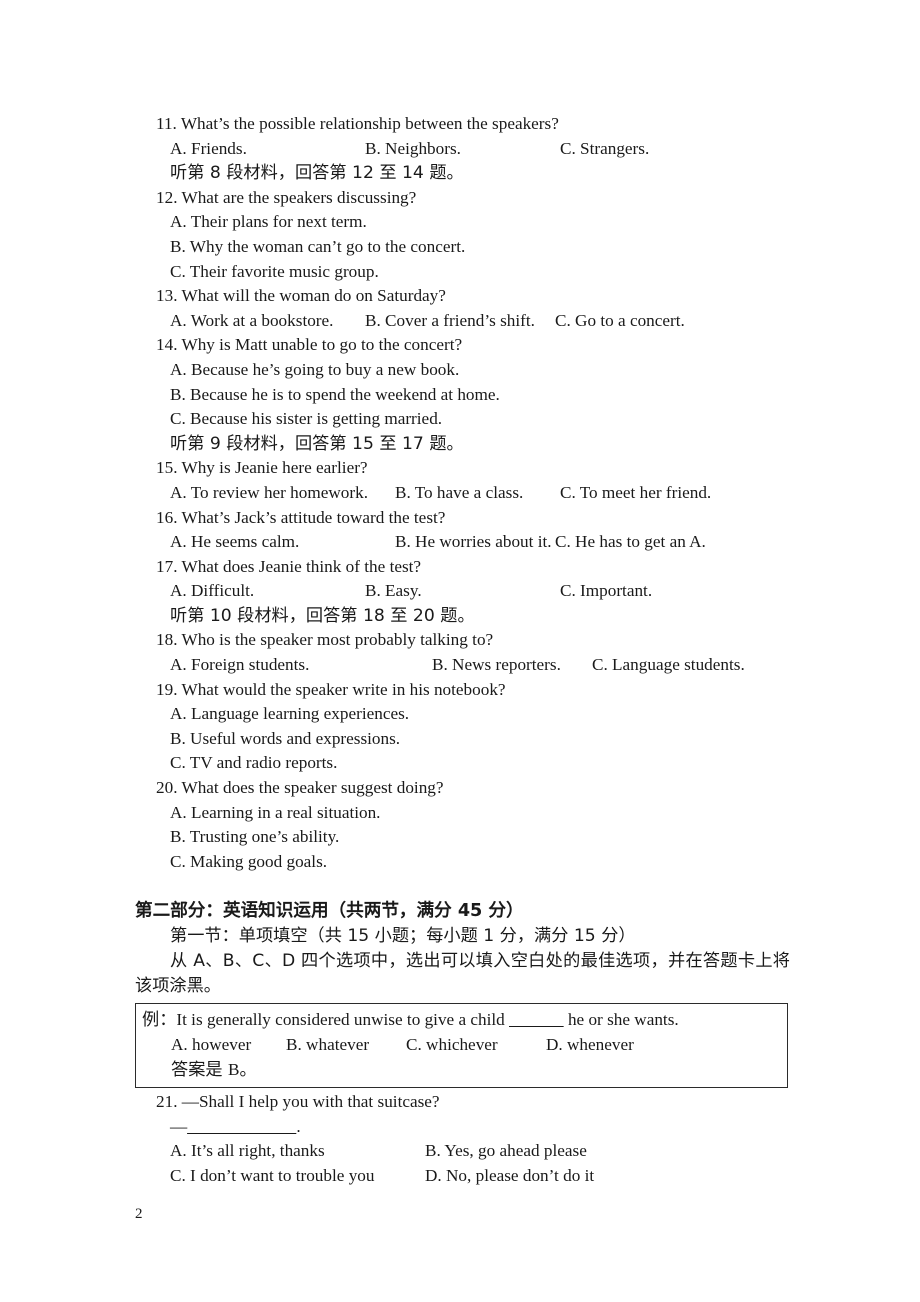 Image resolution: width=920 pixels, height=1302 pixels. Describe the element at coordinates (450, 321) in the screenshot. I see `option-13-b: B. Cover a friend’s shift.` at that location.